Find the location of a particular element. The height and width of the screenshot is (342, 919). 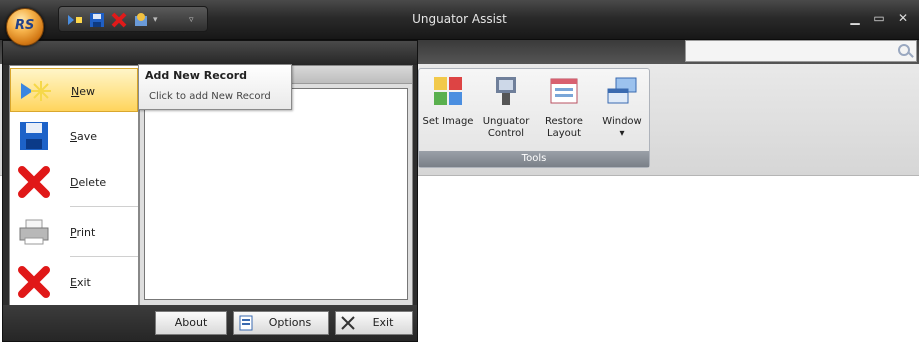

exit-icon is located at coordinates (34, 282).